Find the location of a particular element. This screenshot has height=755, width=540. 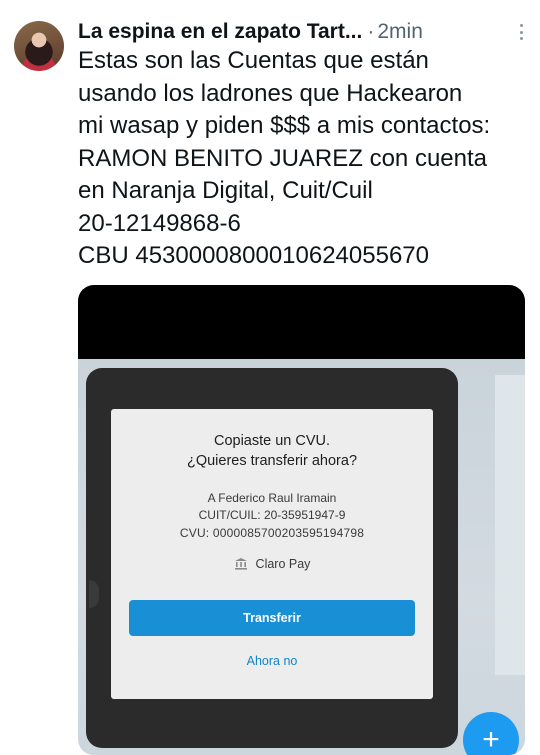

dialog-cvu: CVU: 0000085700203595194798 is located at coordinates (272, 533).